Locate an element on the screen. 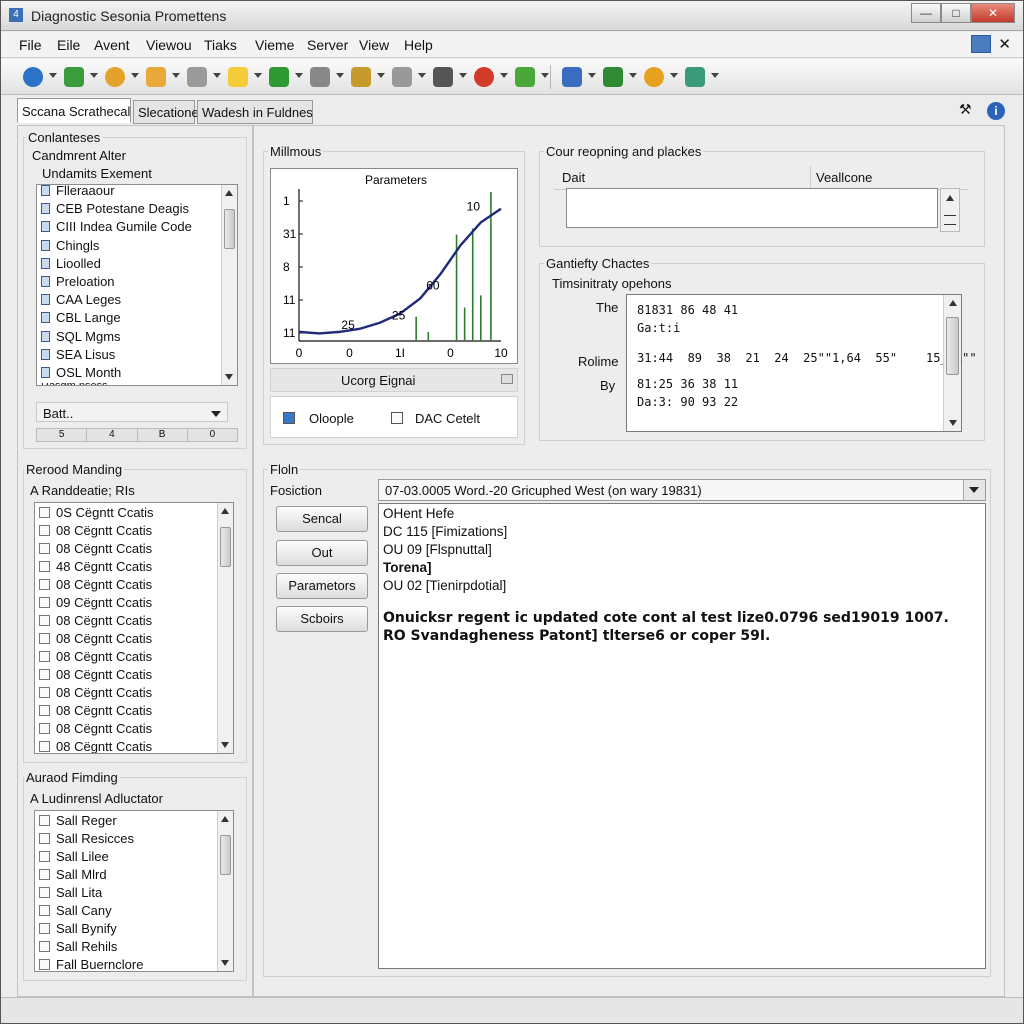 Image resolution: width=1024 pixels, height=1024 pixels. select-toggle is located at coordinates (974, 490).